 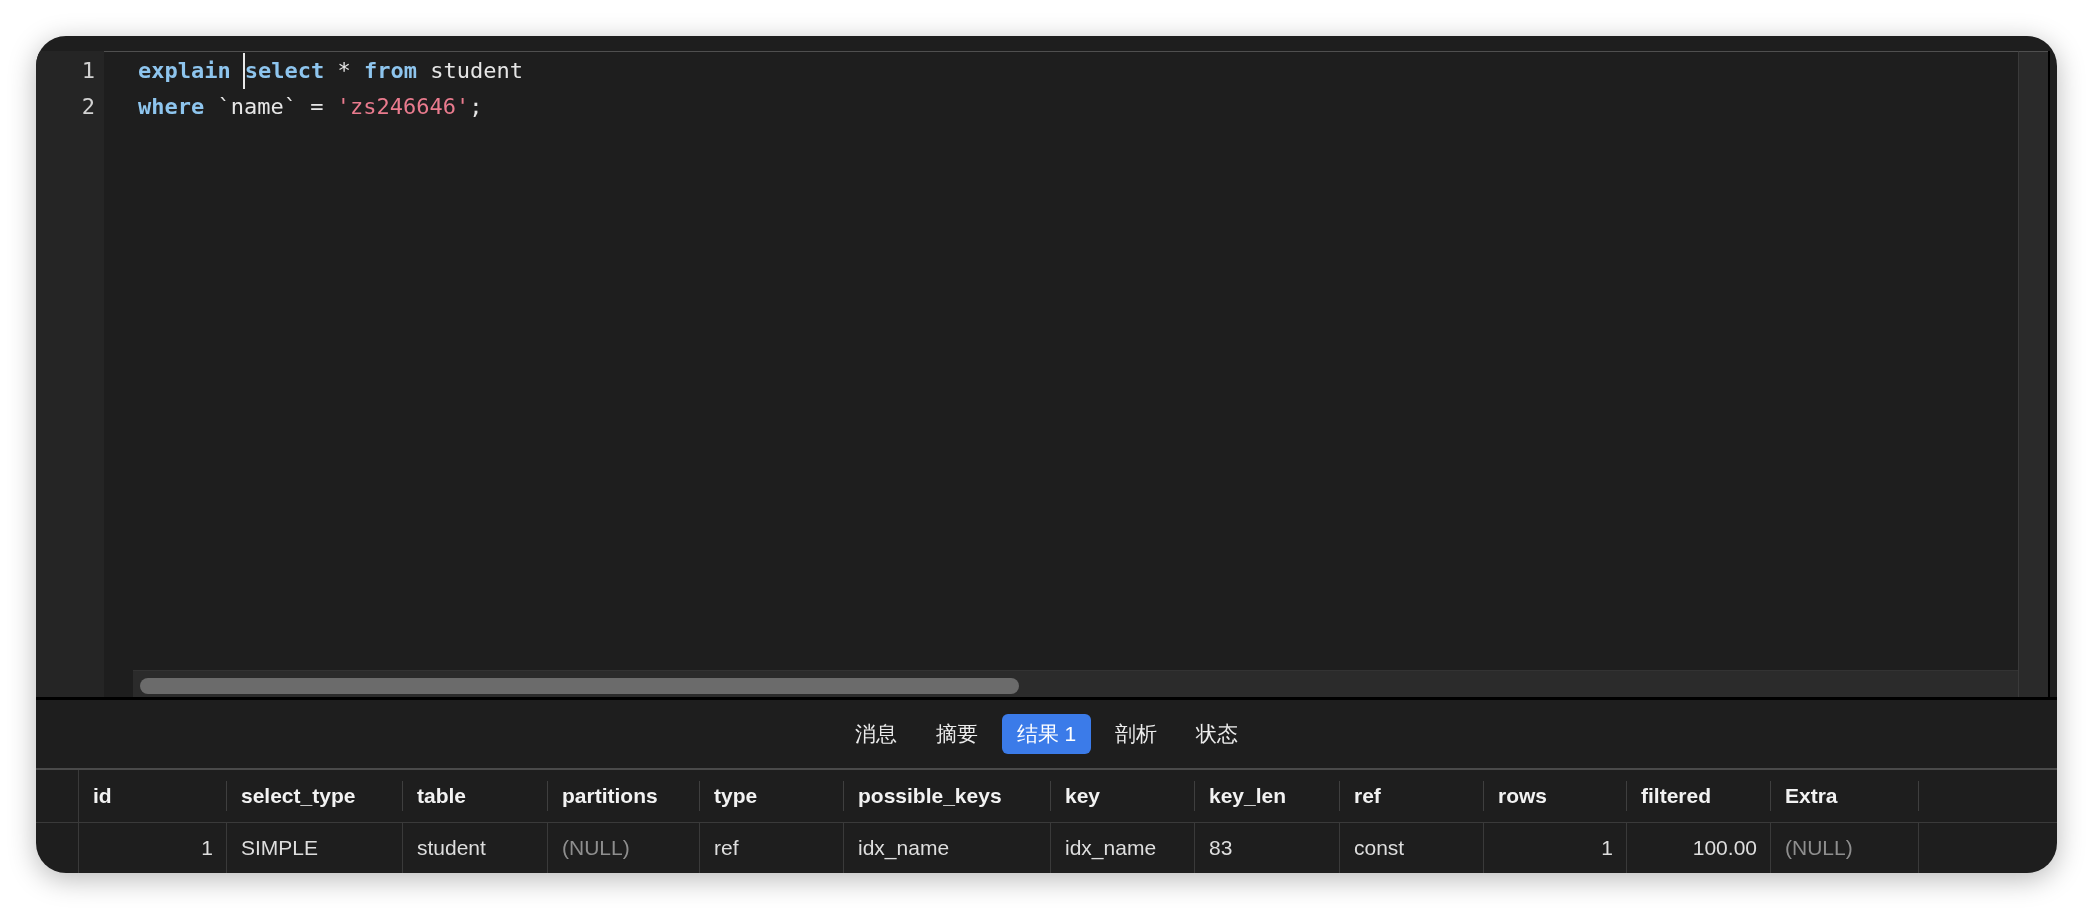 I want to click on table-cell: const, so click(x=1412, y=848).